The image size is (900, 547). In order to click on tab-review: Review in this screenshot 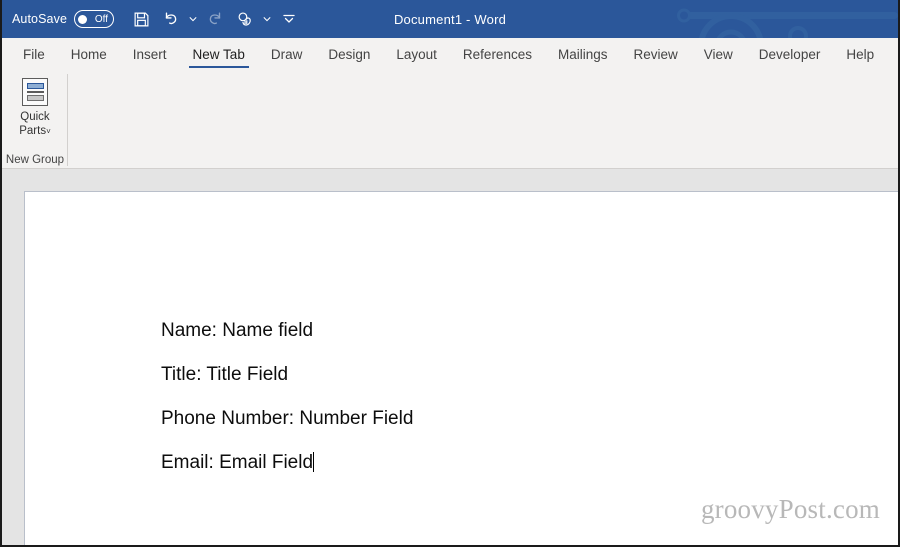, I will do `click(656, 54)`.